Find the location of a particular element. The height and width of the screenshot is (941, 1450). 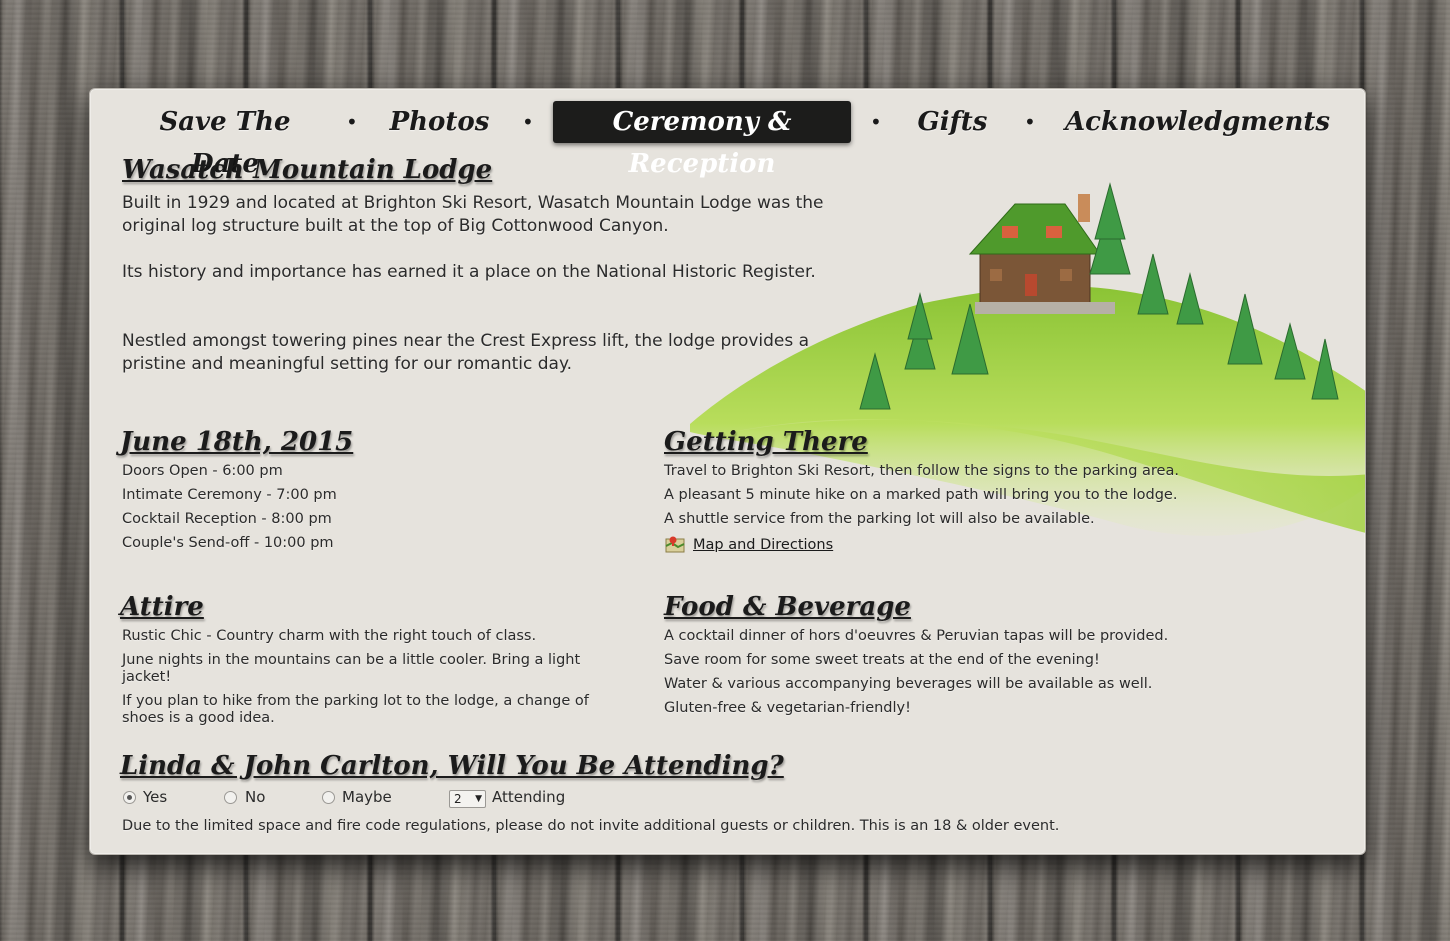

lodge-title: Wasatch Mountain Lodge is located at coordinates (307, 170).